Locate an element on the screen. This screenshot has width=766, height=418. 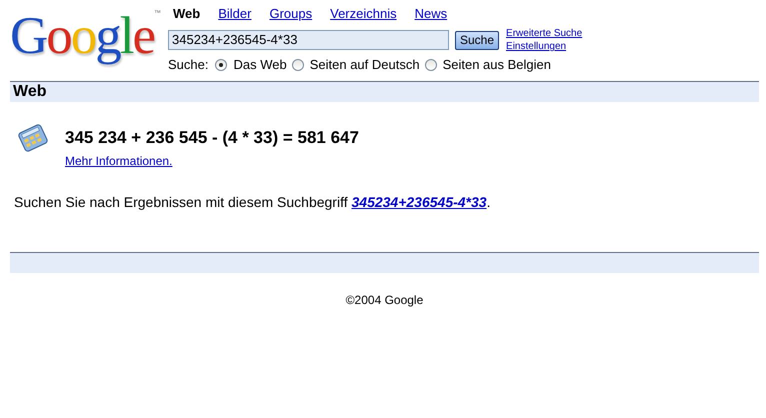
nav-tab: Web is located at coordinates (186, 14).